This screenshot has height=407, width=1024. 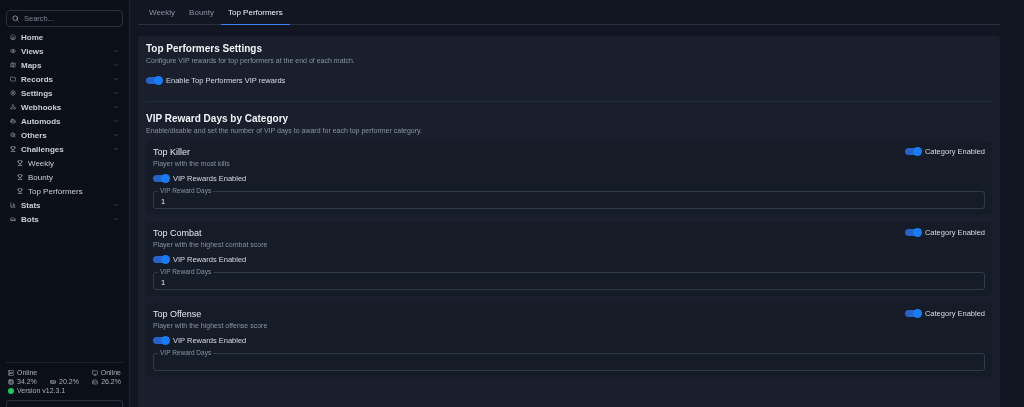 What do you see at coordinates (64, 121) in the screenshot?
I see `sidebar-item: Automods` at bounding box center [64, 121].